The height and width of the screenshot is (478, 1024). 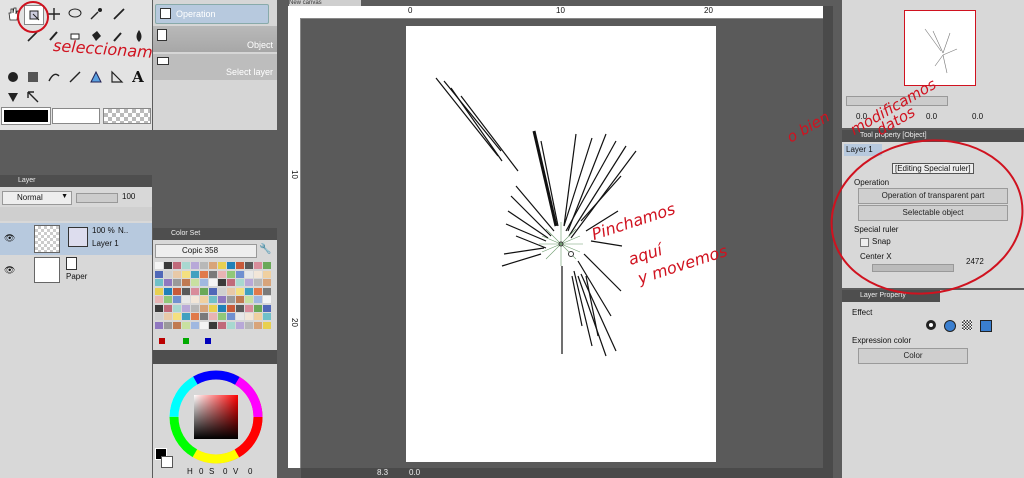 I want to click on shape-icon, so click(x=33, y=77).